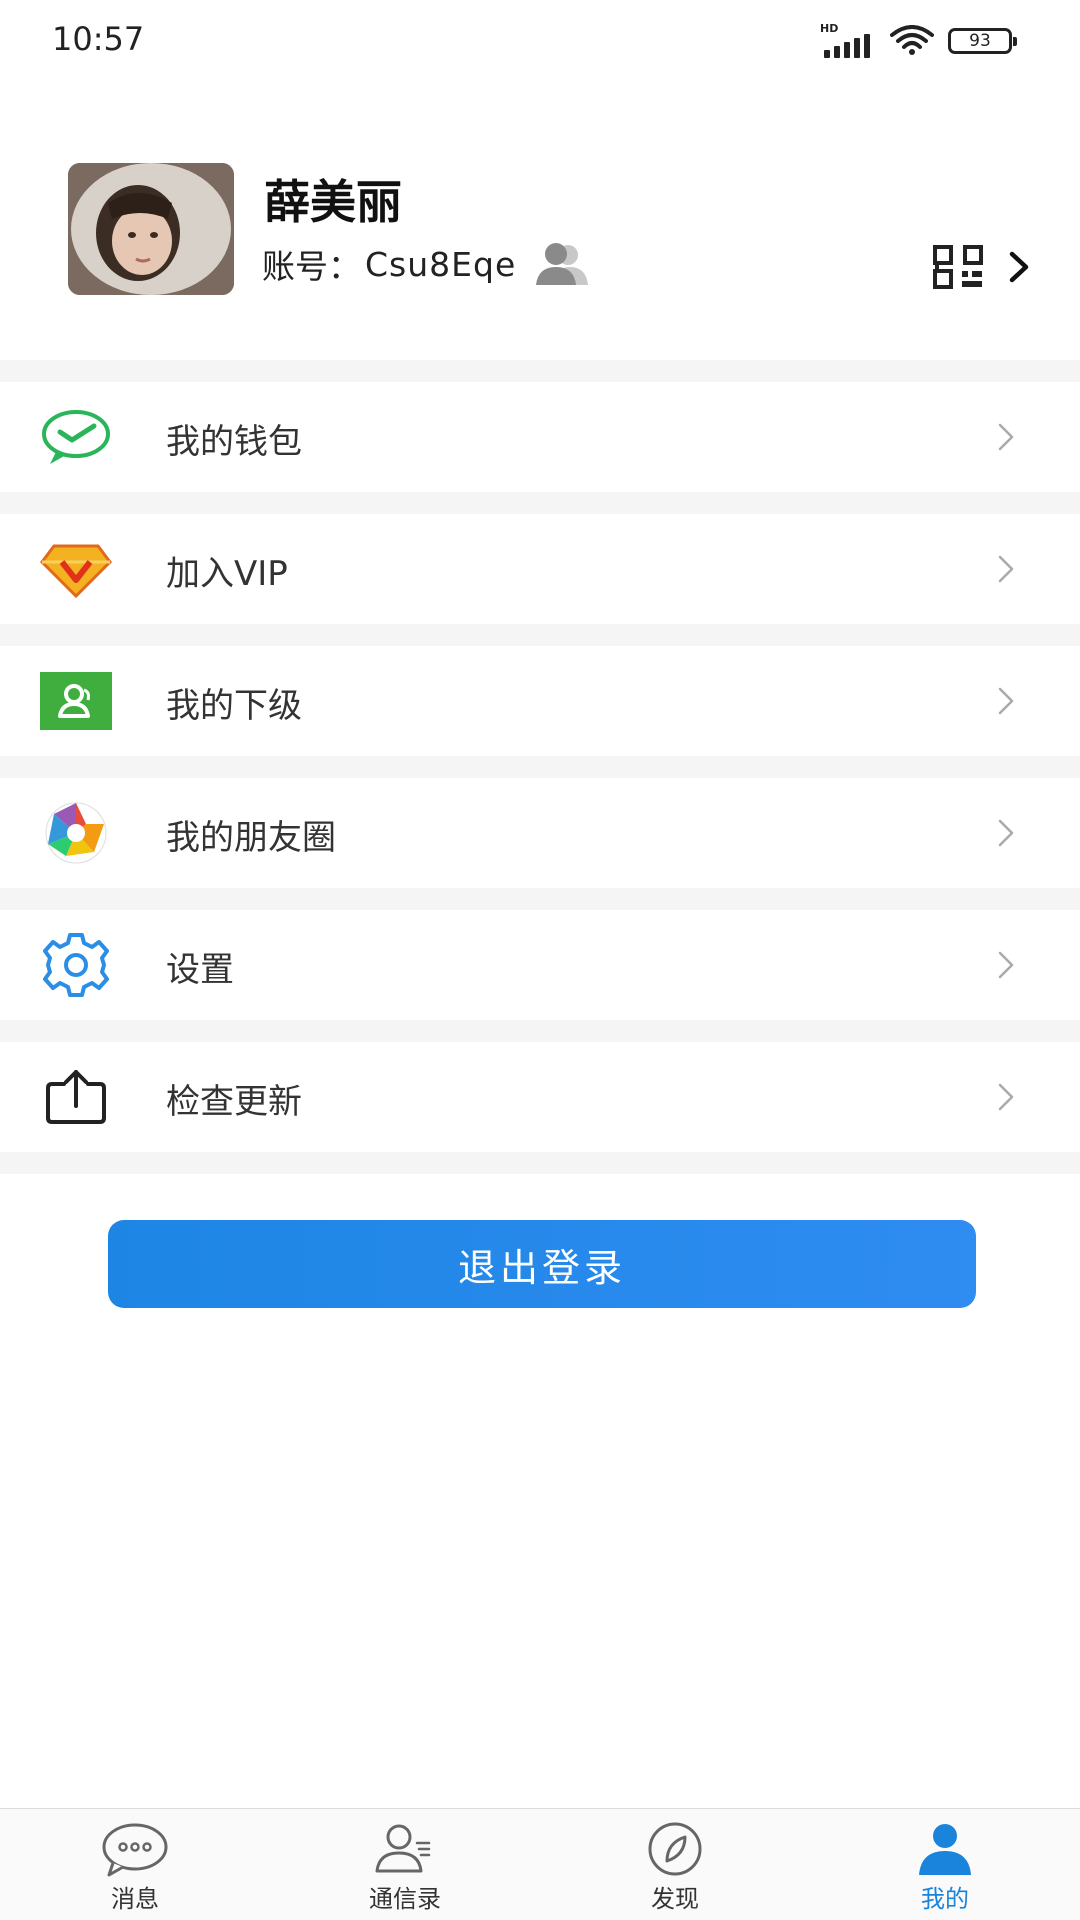  I want to click on subordinate-icon, so click(76, 701).